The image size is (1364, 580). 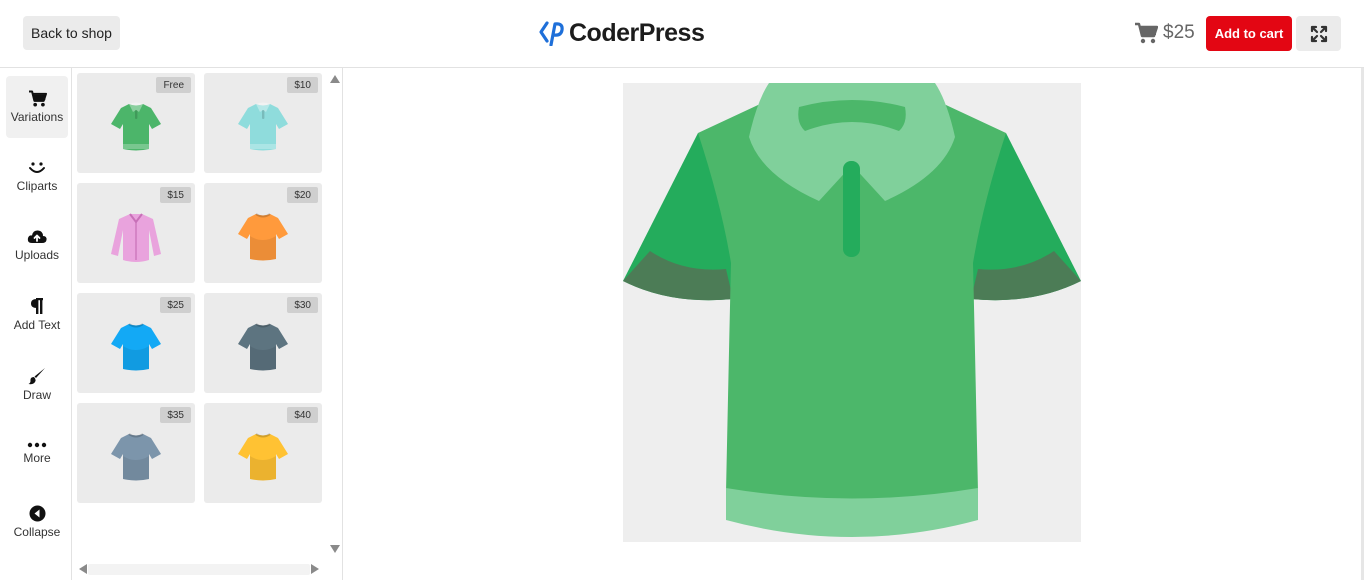 What do you see at coordinates (37, 457) in the screenshot?
I see `tool-label: More` at bounding box center [37, 457].